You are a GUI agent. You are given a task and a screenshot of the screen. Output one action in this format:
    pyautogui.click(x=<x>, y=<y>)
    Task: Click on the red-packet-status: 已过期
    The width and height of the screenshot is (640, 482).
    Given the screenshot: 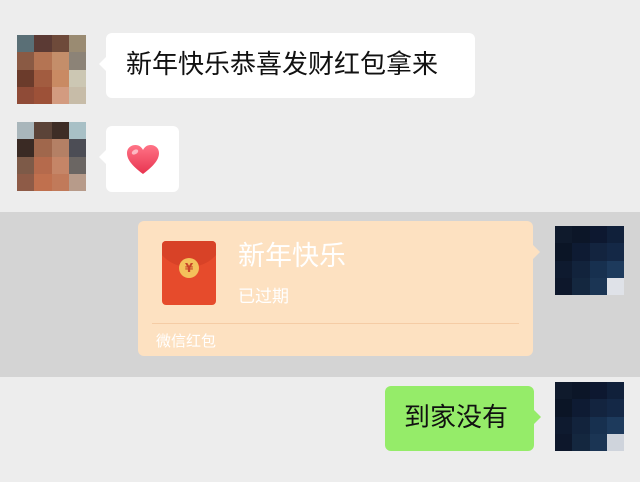 What is the action you would take?
    pyautogui.click(x=263, y=297)
    